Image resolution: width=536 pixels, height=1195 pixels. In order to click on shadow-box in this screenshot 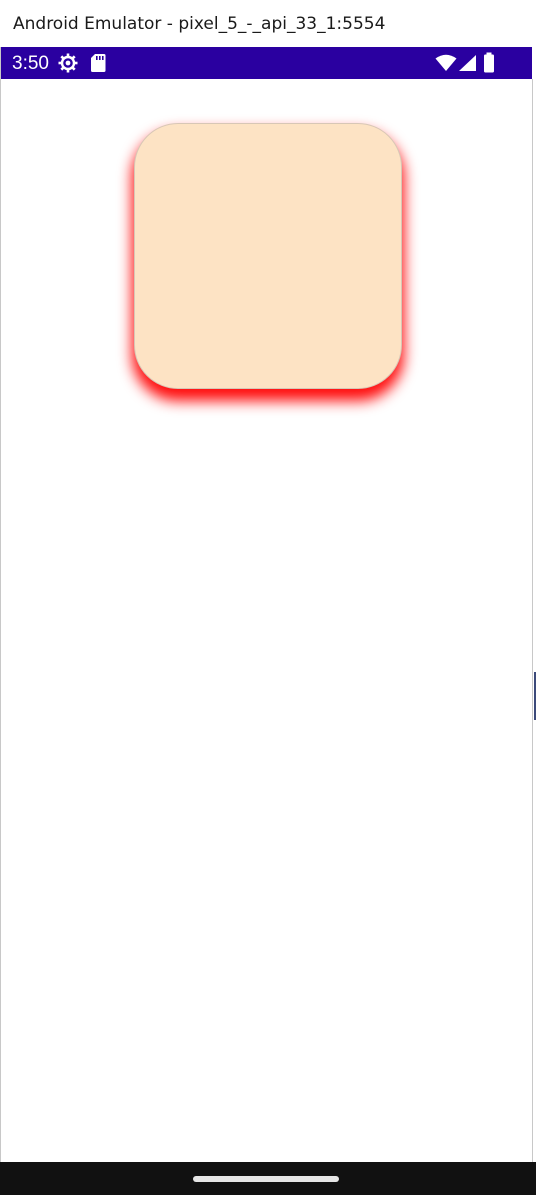, I will do `click(268, 256)`.